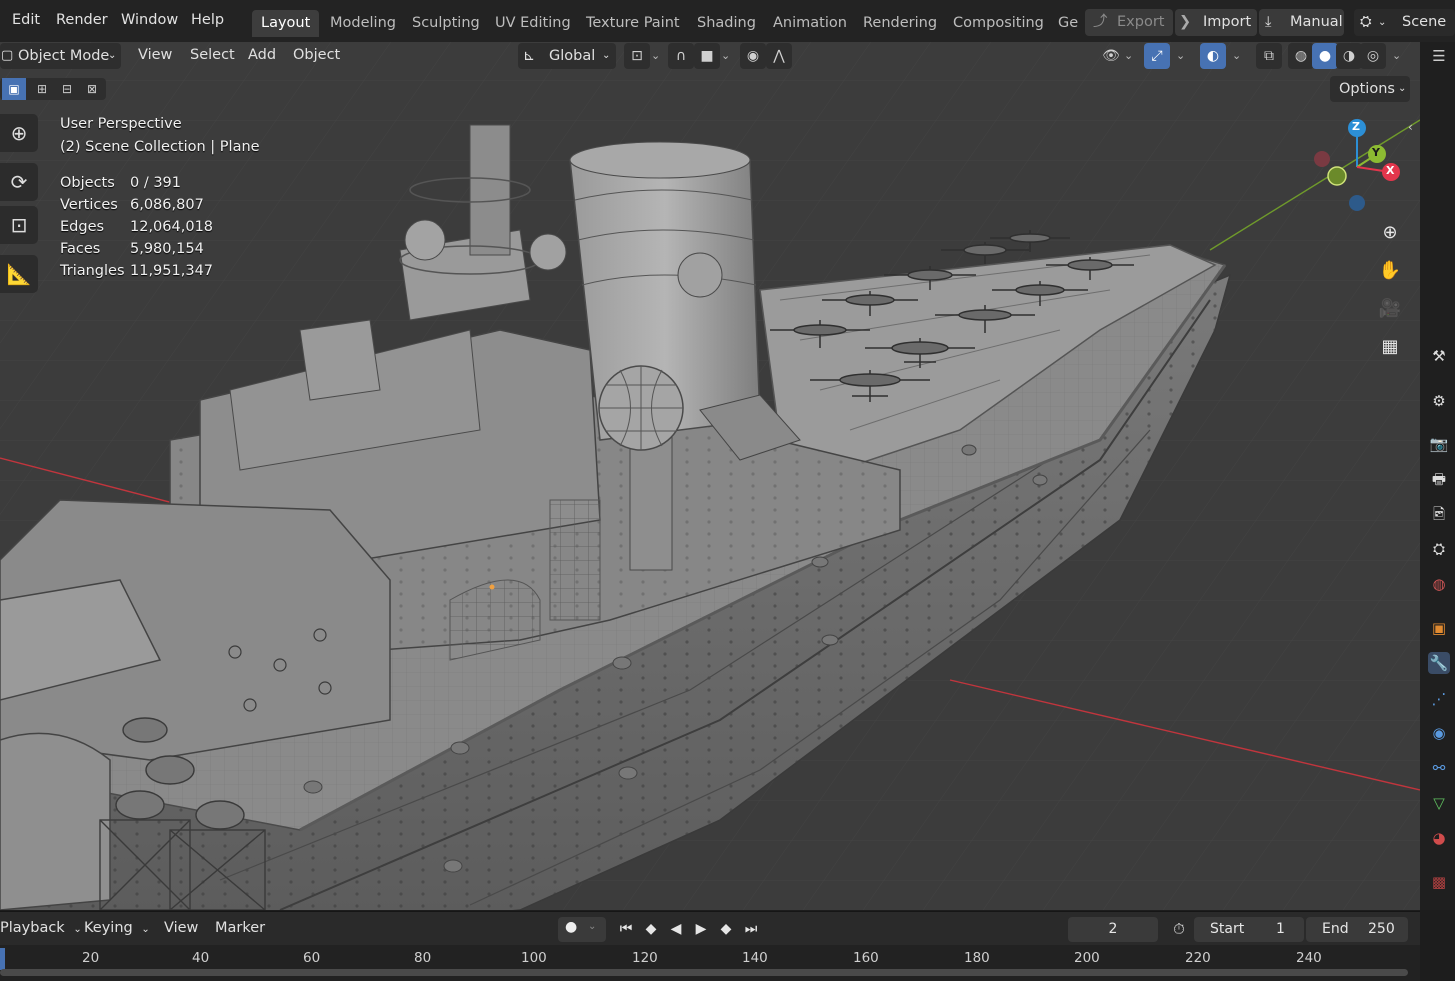 Image resolution: width=1455 pixels, height=981 pixels. What do you see at coordinates (726, 23) in the screenshot?
I see `tab-shading: Shading` at bounding box center [726, 23].